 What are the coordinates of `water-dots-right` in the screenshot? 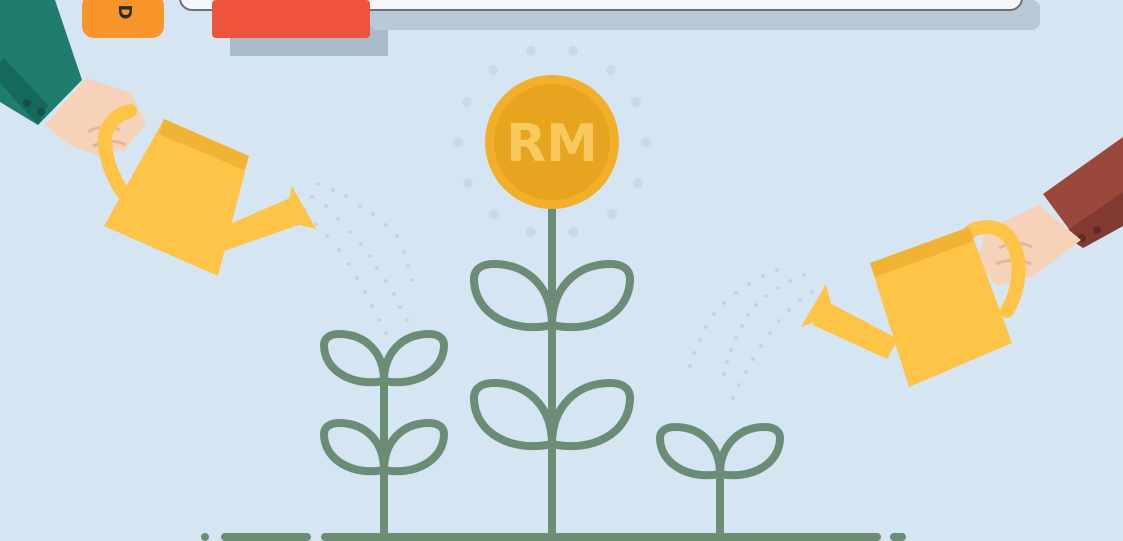 It's located at (751, 334).